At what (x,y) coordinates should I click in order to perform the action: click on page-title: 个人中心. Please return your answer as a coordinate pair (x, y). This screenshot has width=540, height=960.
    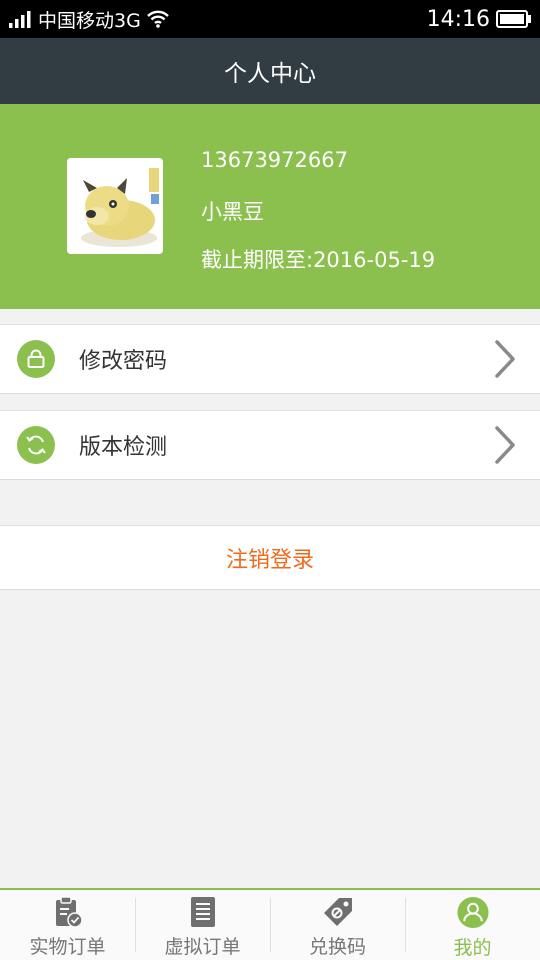
    Looking at the image, I should click on (270, 74).